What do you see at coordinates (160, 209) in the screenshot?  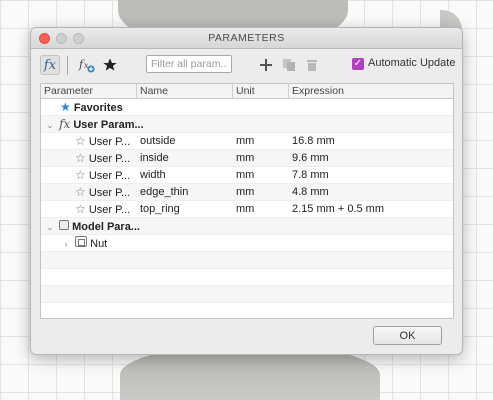 I see `name-cell: top_ring` at bounding box center [160, 209].